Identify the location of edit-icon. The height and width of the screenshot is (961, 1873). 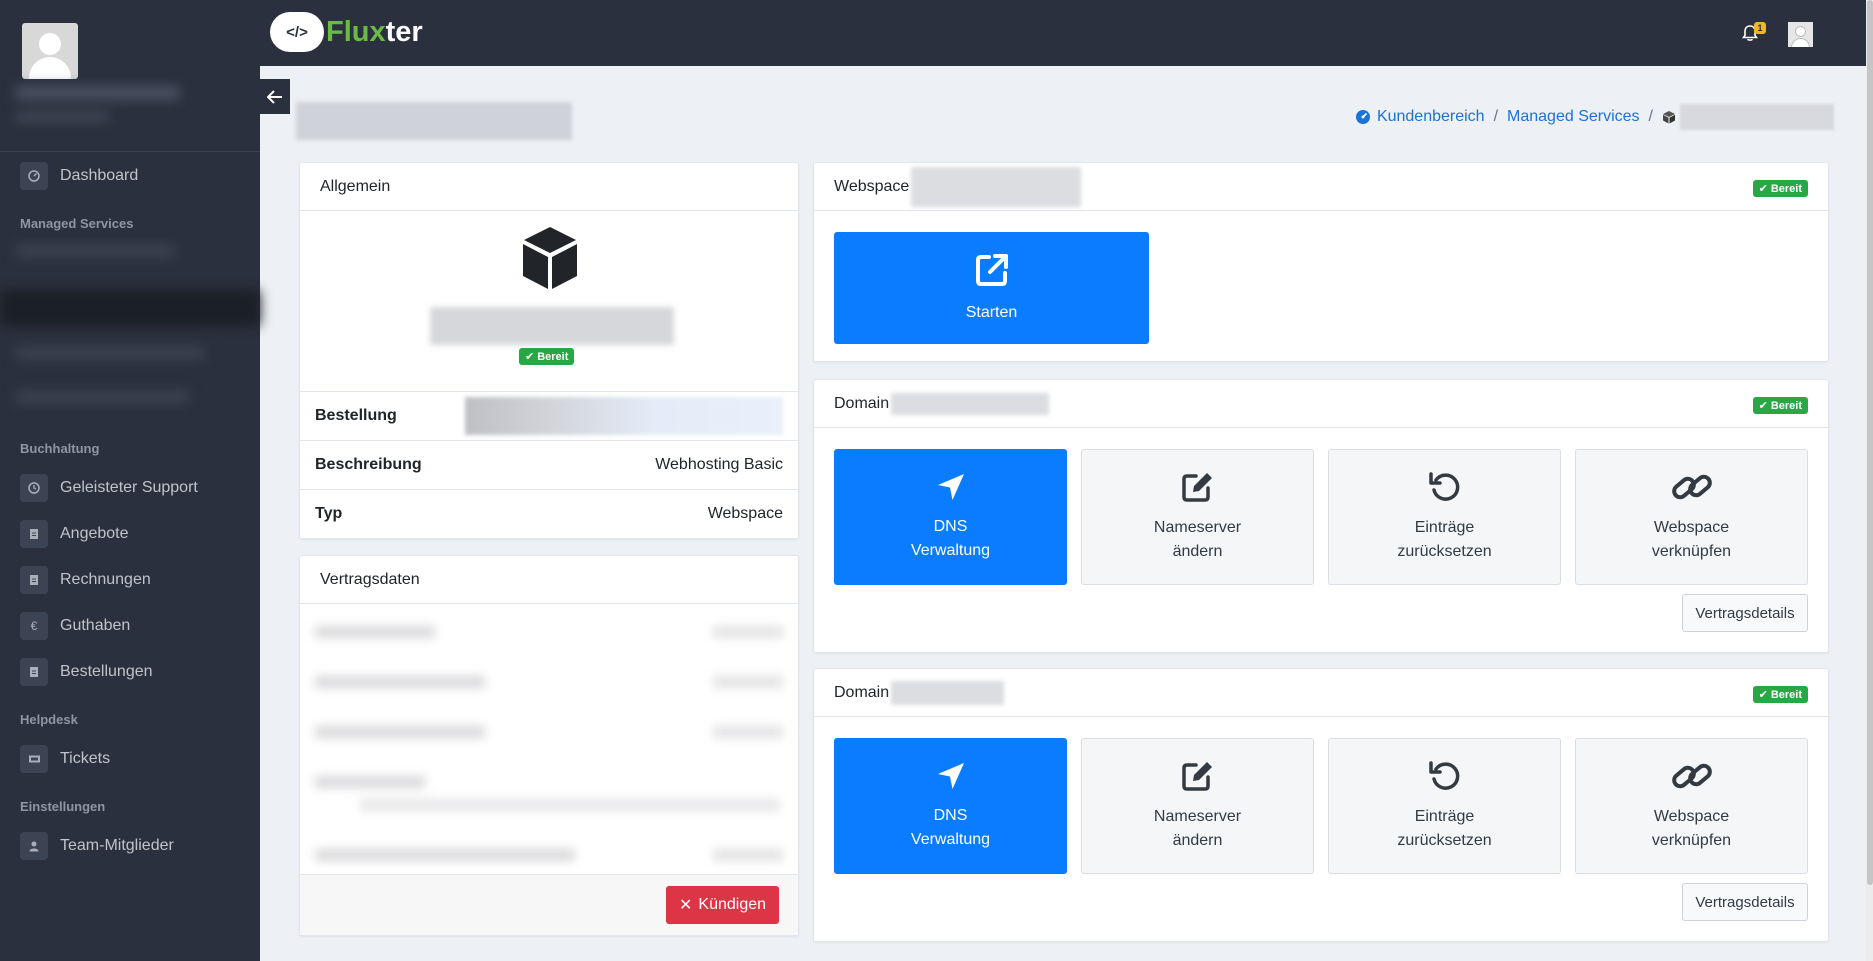
(1196, 487).